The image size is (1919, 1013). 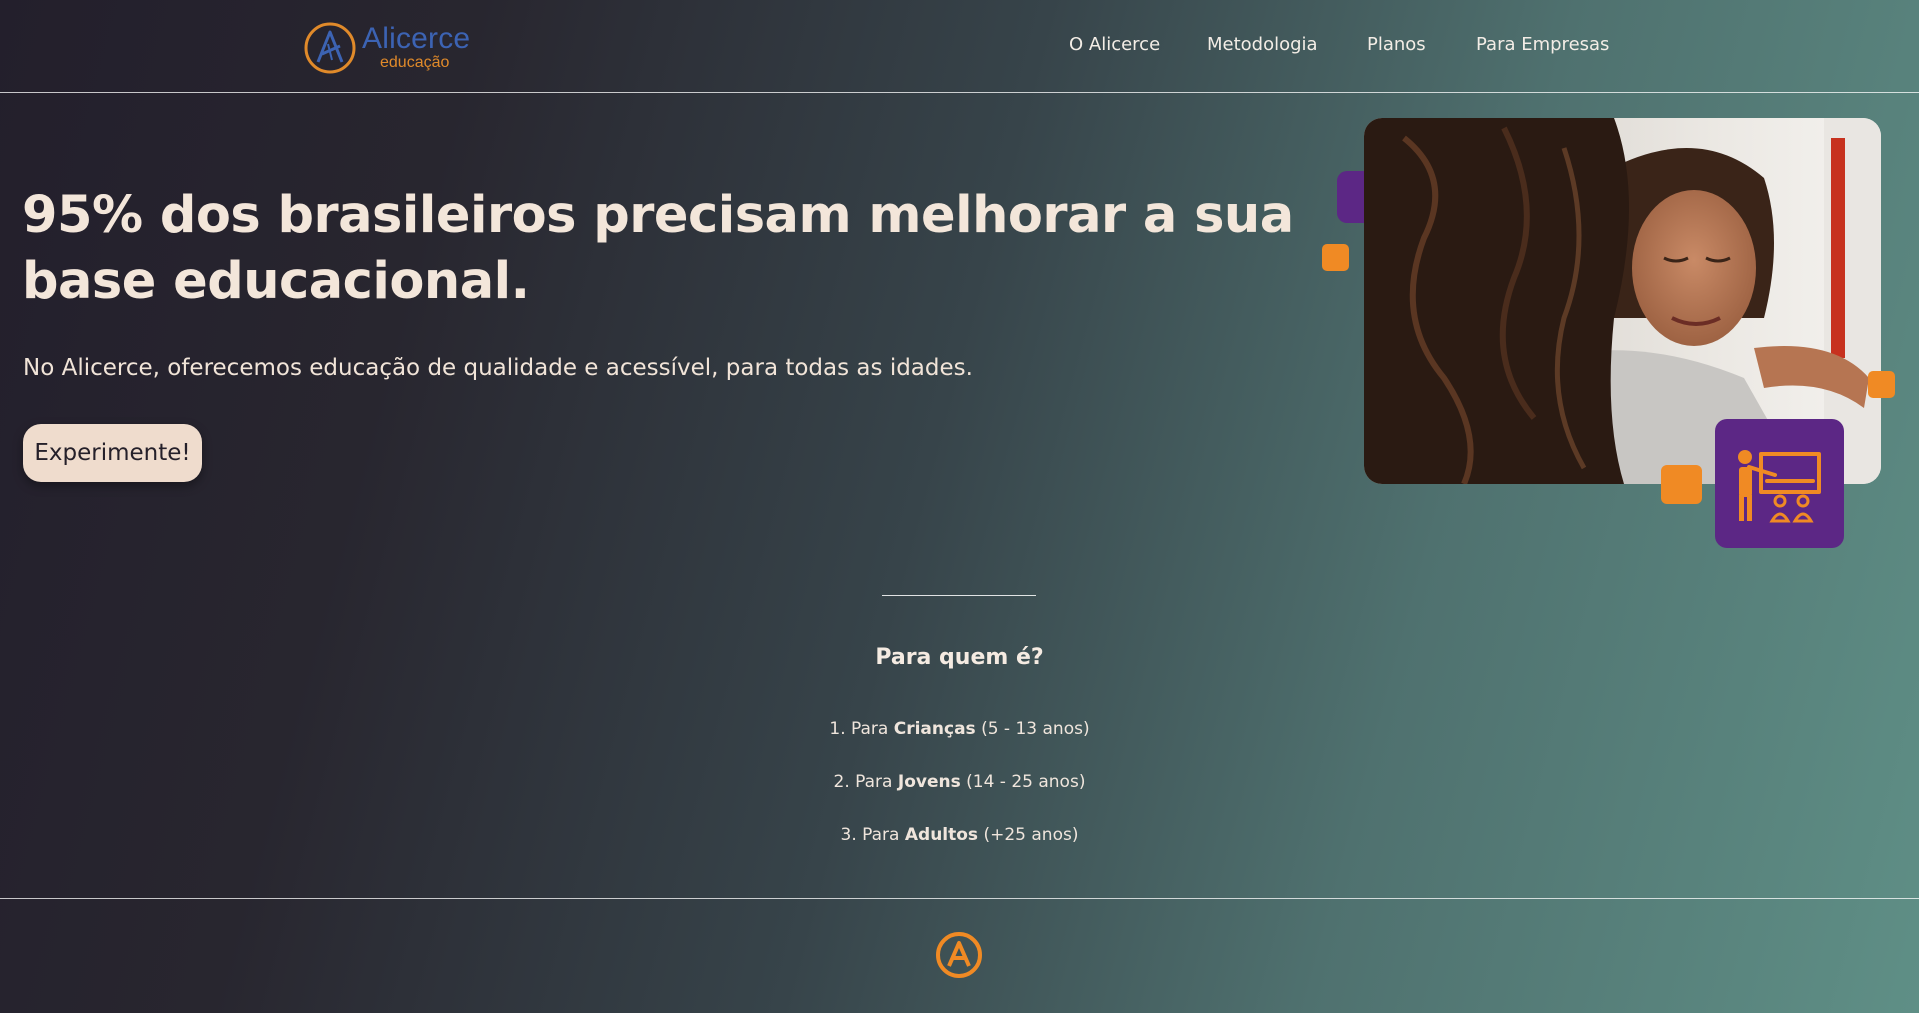 What do you see at coordinates (934, 729) in the screenshot?
I see `audience-item-group: Crianças` at bounding box center [934, 729].